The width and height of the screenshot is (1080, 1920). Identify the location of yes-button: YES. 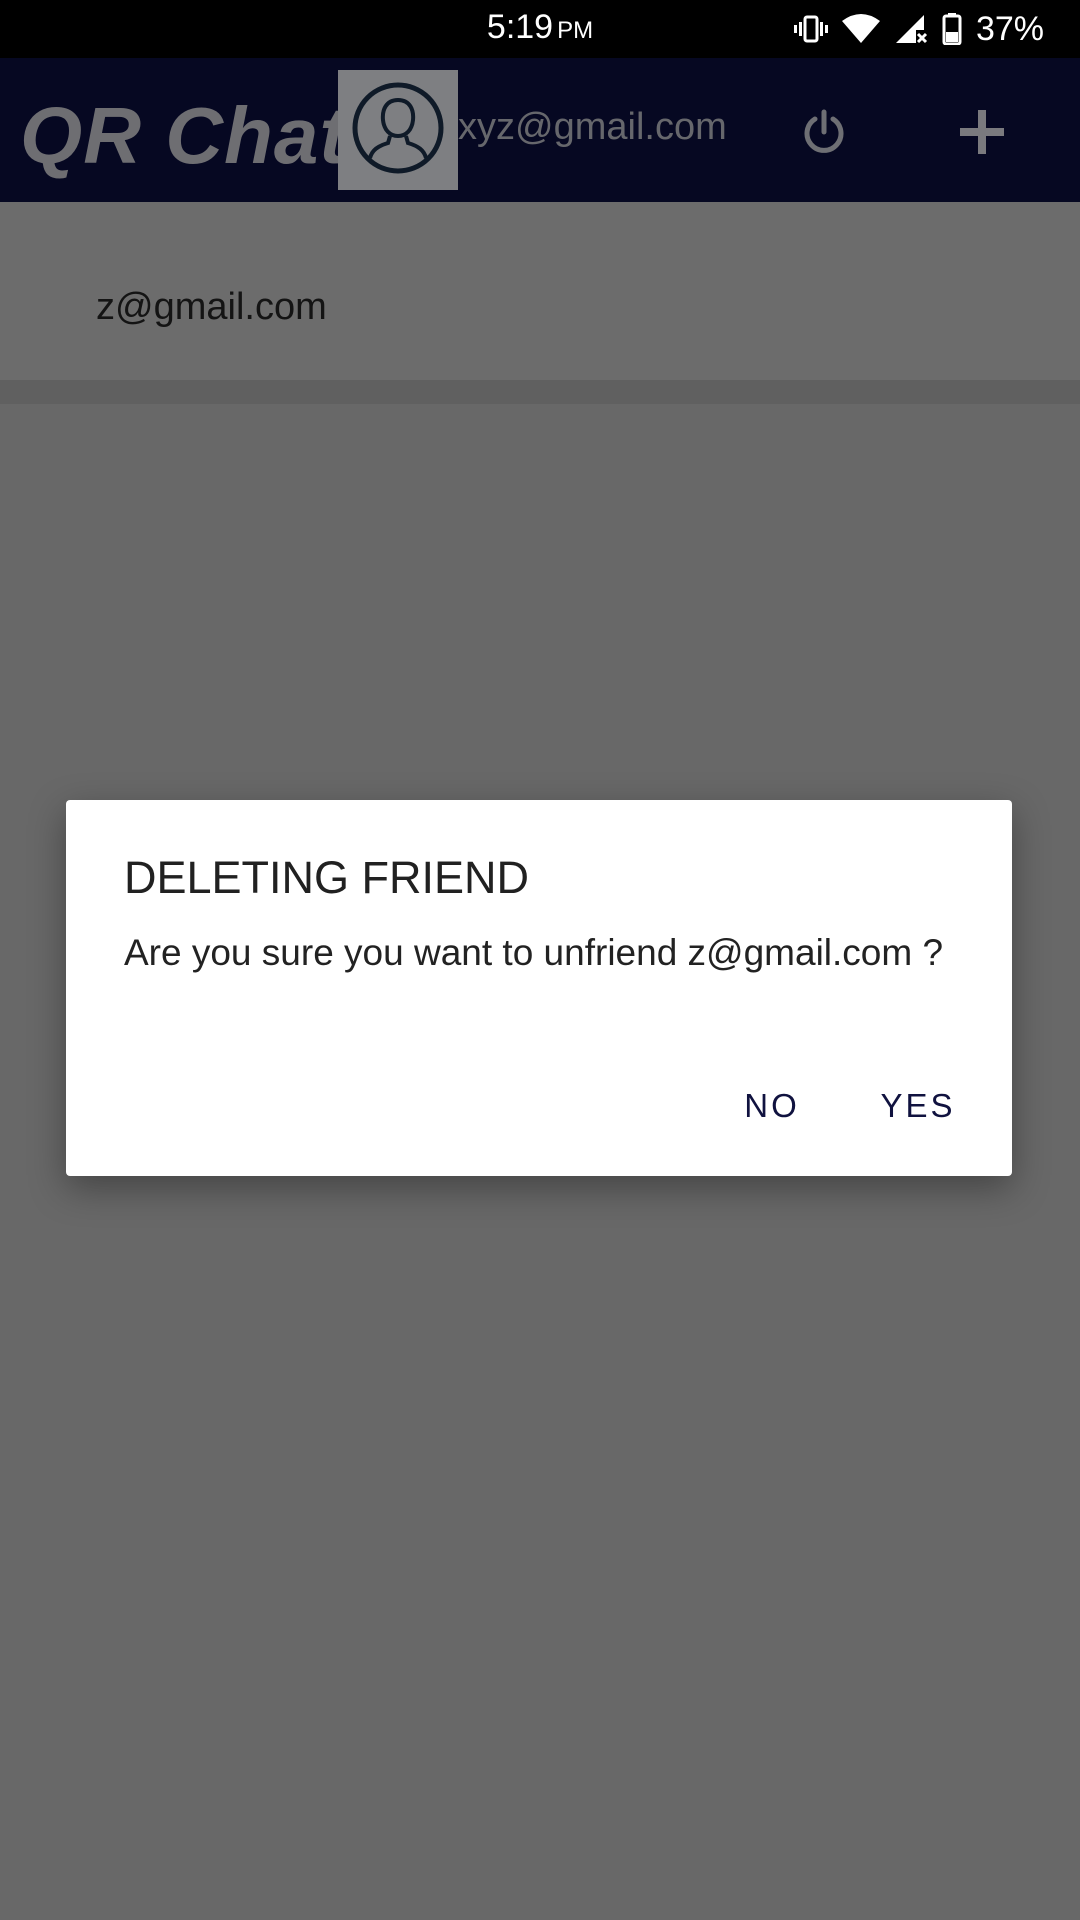
(918, 1106).